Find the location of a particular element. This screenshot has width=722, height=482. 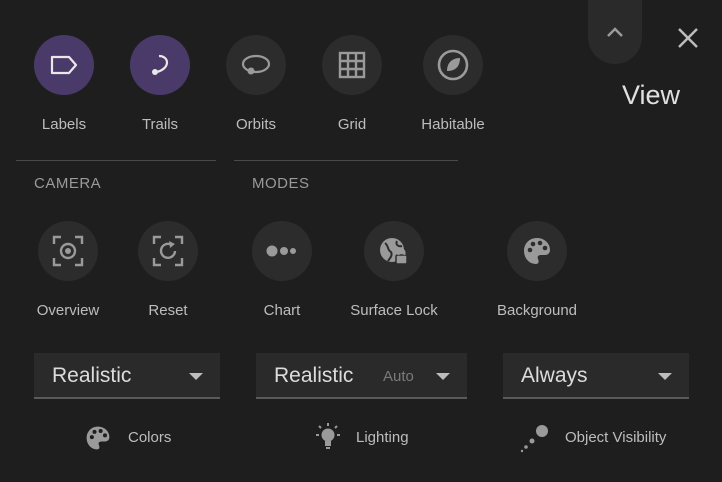

visibility-select-value: Always is located at coordinates (554, 375).